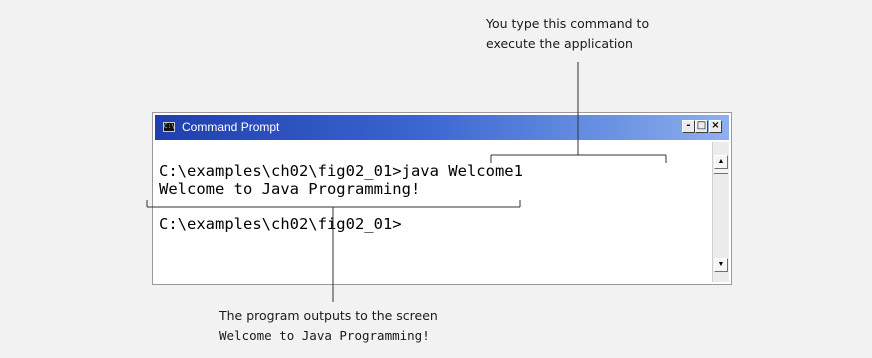  Describe the element at coordinates (720, 212) in the screenshot. I see `vertical-scrollbar: ▲ ▼` at that location.